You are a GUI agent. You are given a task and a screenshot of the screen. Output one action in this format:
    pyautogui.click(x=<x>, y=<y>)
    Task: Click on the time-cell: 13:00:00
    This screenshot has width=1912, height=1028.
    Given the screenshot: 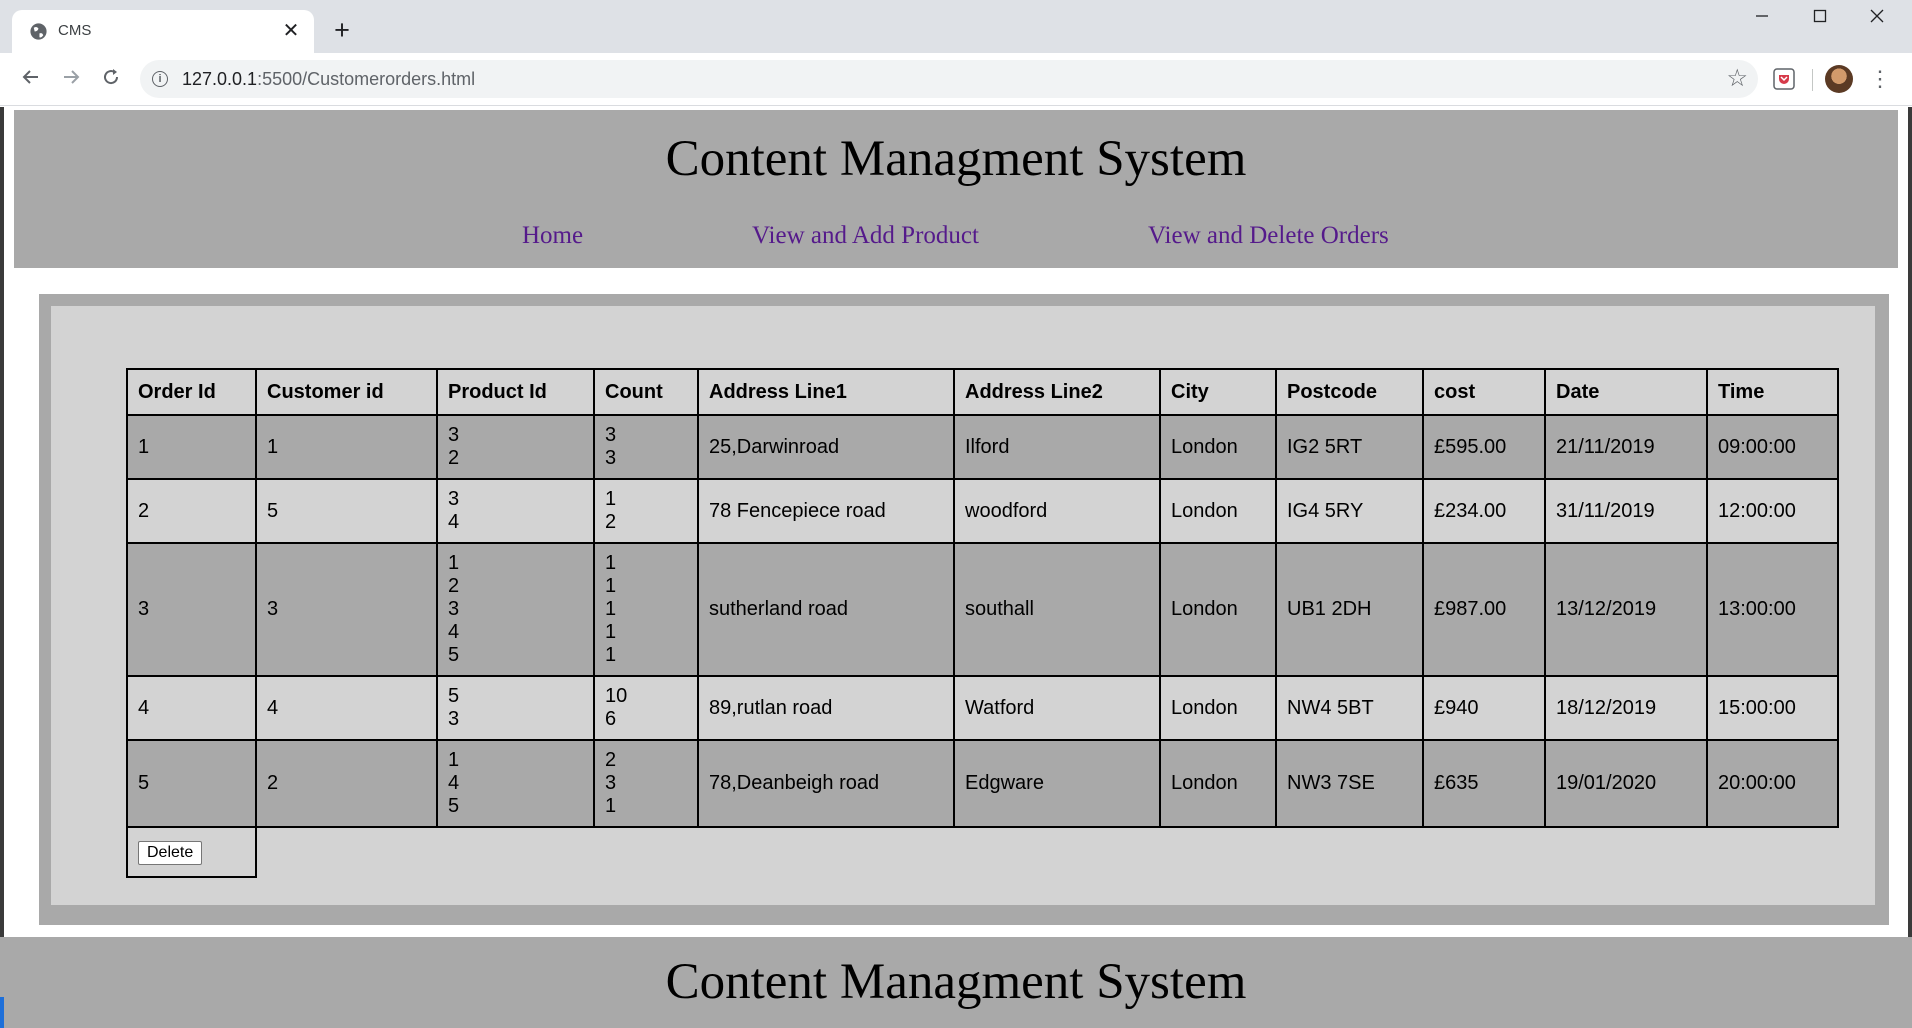 What is the action you would take?
    pyautogui.click(x=1772, y=609)
    